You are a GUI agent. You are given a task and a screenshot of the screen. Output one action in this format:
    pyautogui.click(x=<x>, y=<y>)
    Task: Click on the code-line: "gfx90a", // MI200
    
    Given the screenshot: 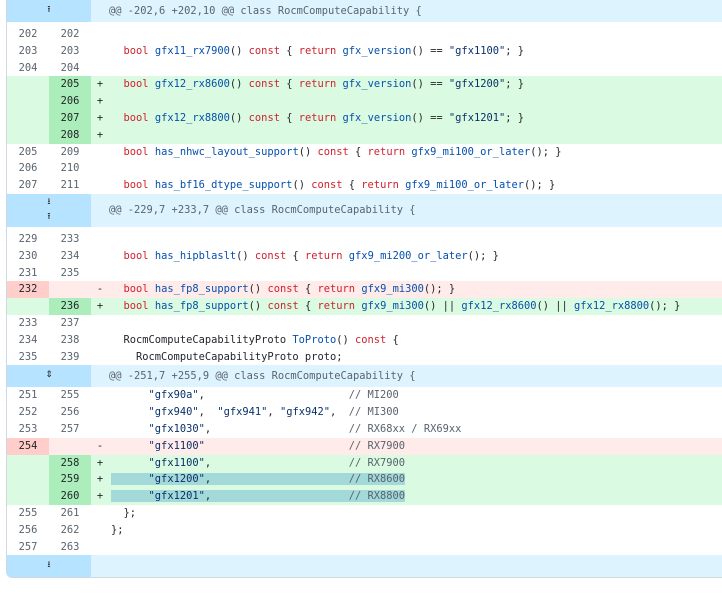 What is the action you would take?
    pyautogui.click(x=415, y=395)
    